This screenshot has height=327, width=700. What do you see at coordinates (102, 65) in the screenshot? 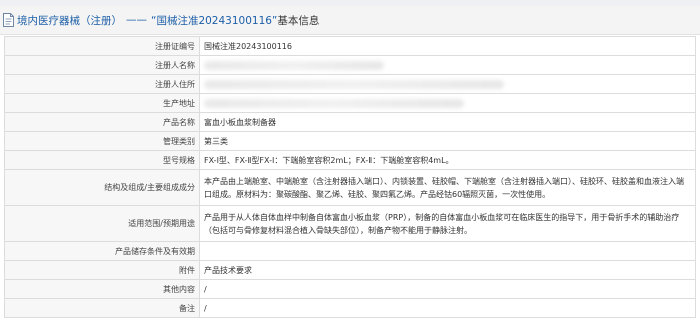
I see `row-label-registrant-name: 注册人名称` at bounding box center [102, 65].